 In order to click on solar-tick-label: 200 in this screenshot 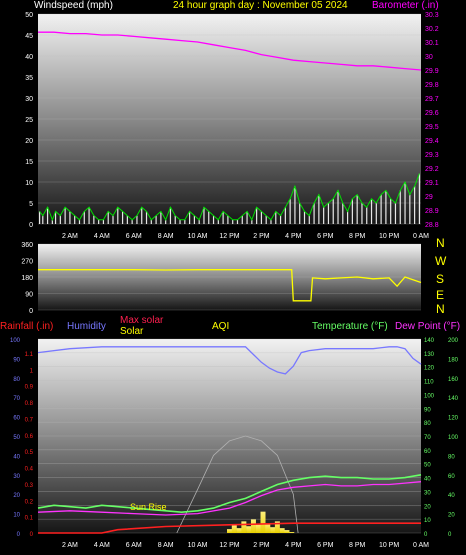, I will do `click(453, 341)`.